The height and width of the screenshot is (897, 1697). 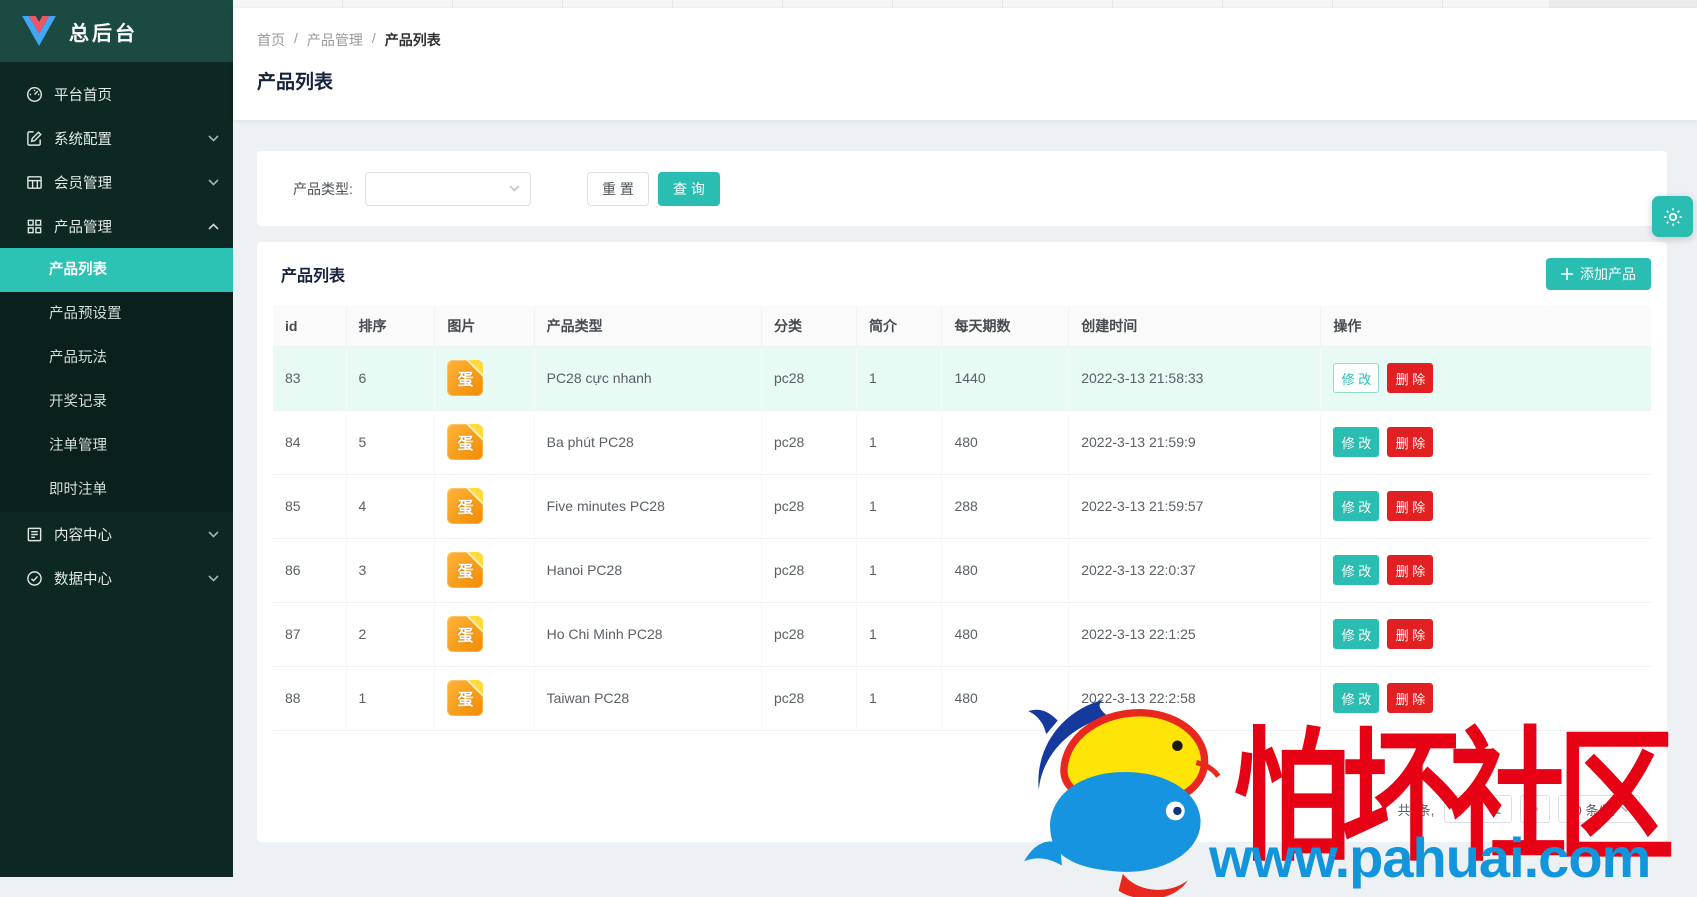 What do you see at coordinates (391, 378) in the screenshot?
I see `cell-sort: 6` at bounding box center [391, 378].